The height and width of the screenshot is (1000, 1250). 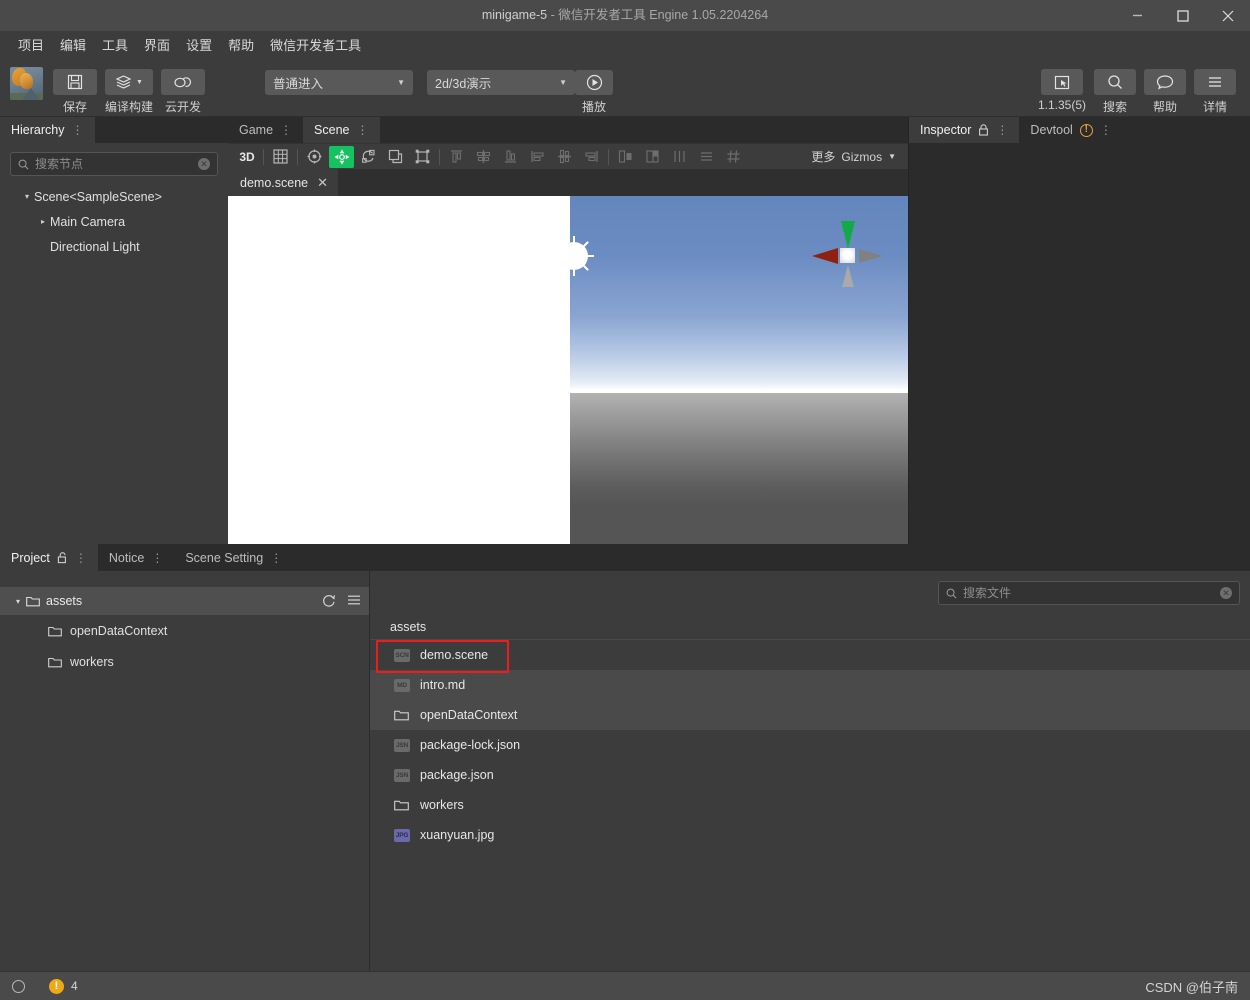 I want to click on toolbar-search-button, so click(x=1115, y=82).